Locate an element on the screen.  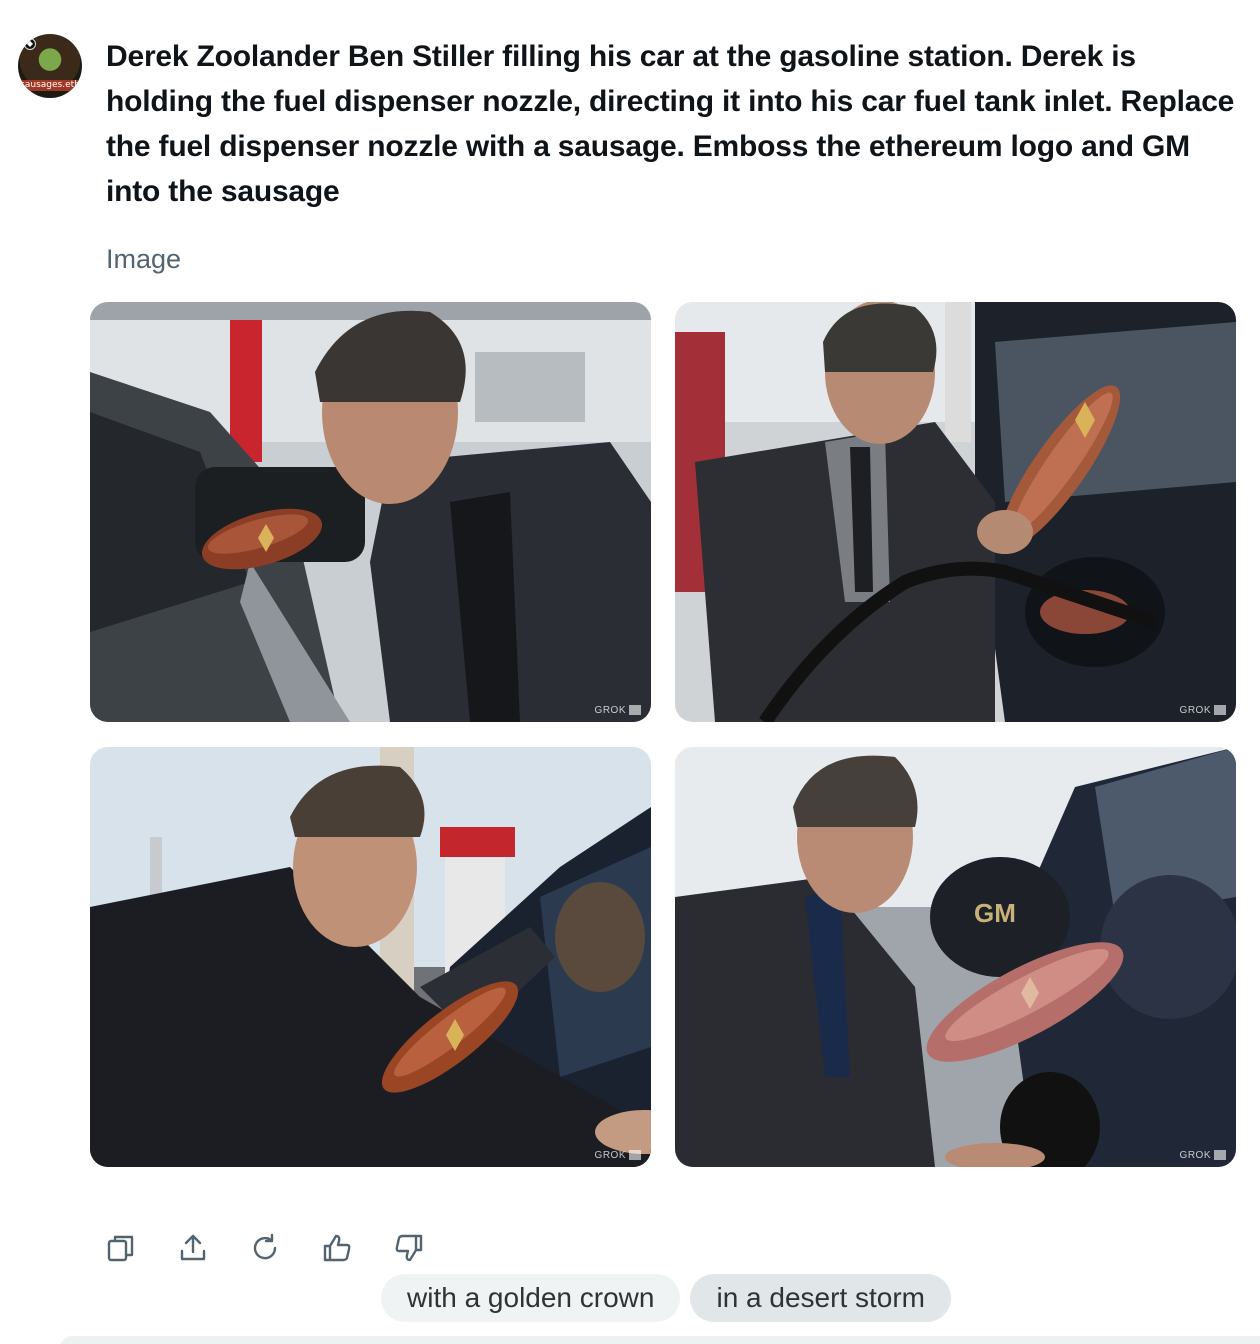
action-bar is located at coordinates (265, 1248).